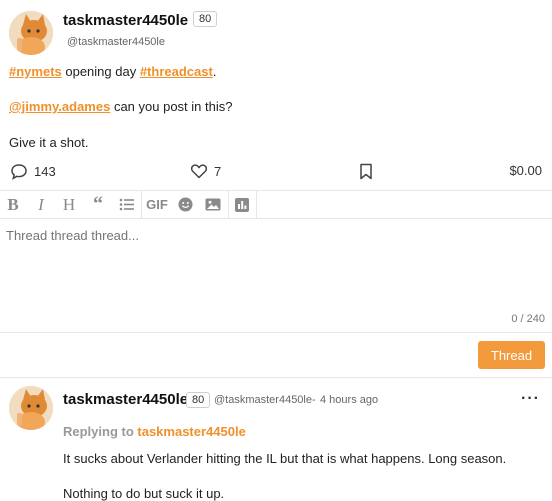 This screenshot has width=552, height=501. Describe the element at coordinates (185, 204) in the screenshot. I see `emoji-icon` at that location.